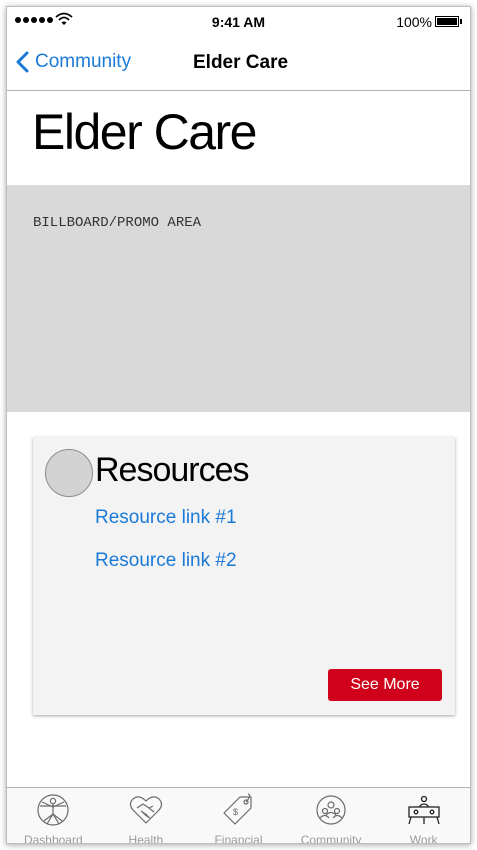 The width and height of the screenshot is (477, 850). Describe the element at coordinates (238, 838) in the screenshot. I see `tab-label-financial: Financial` at that location.